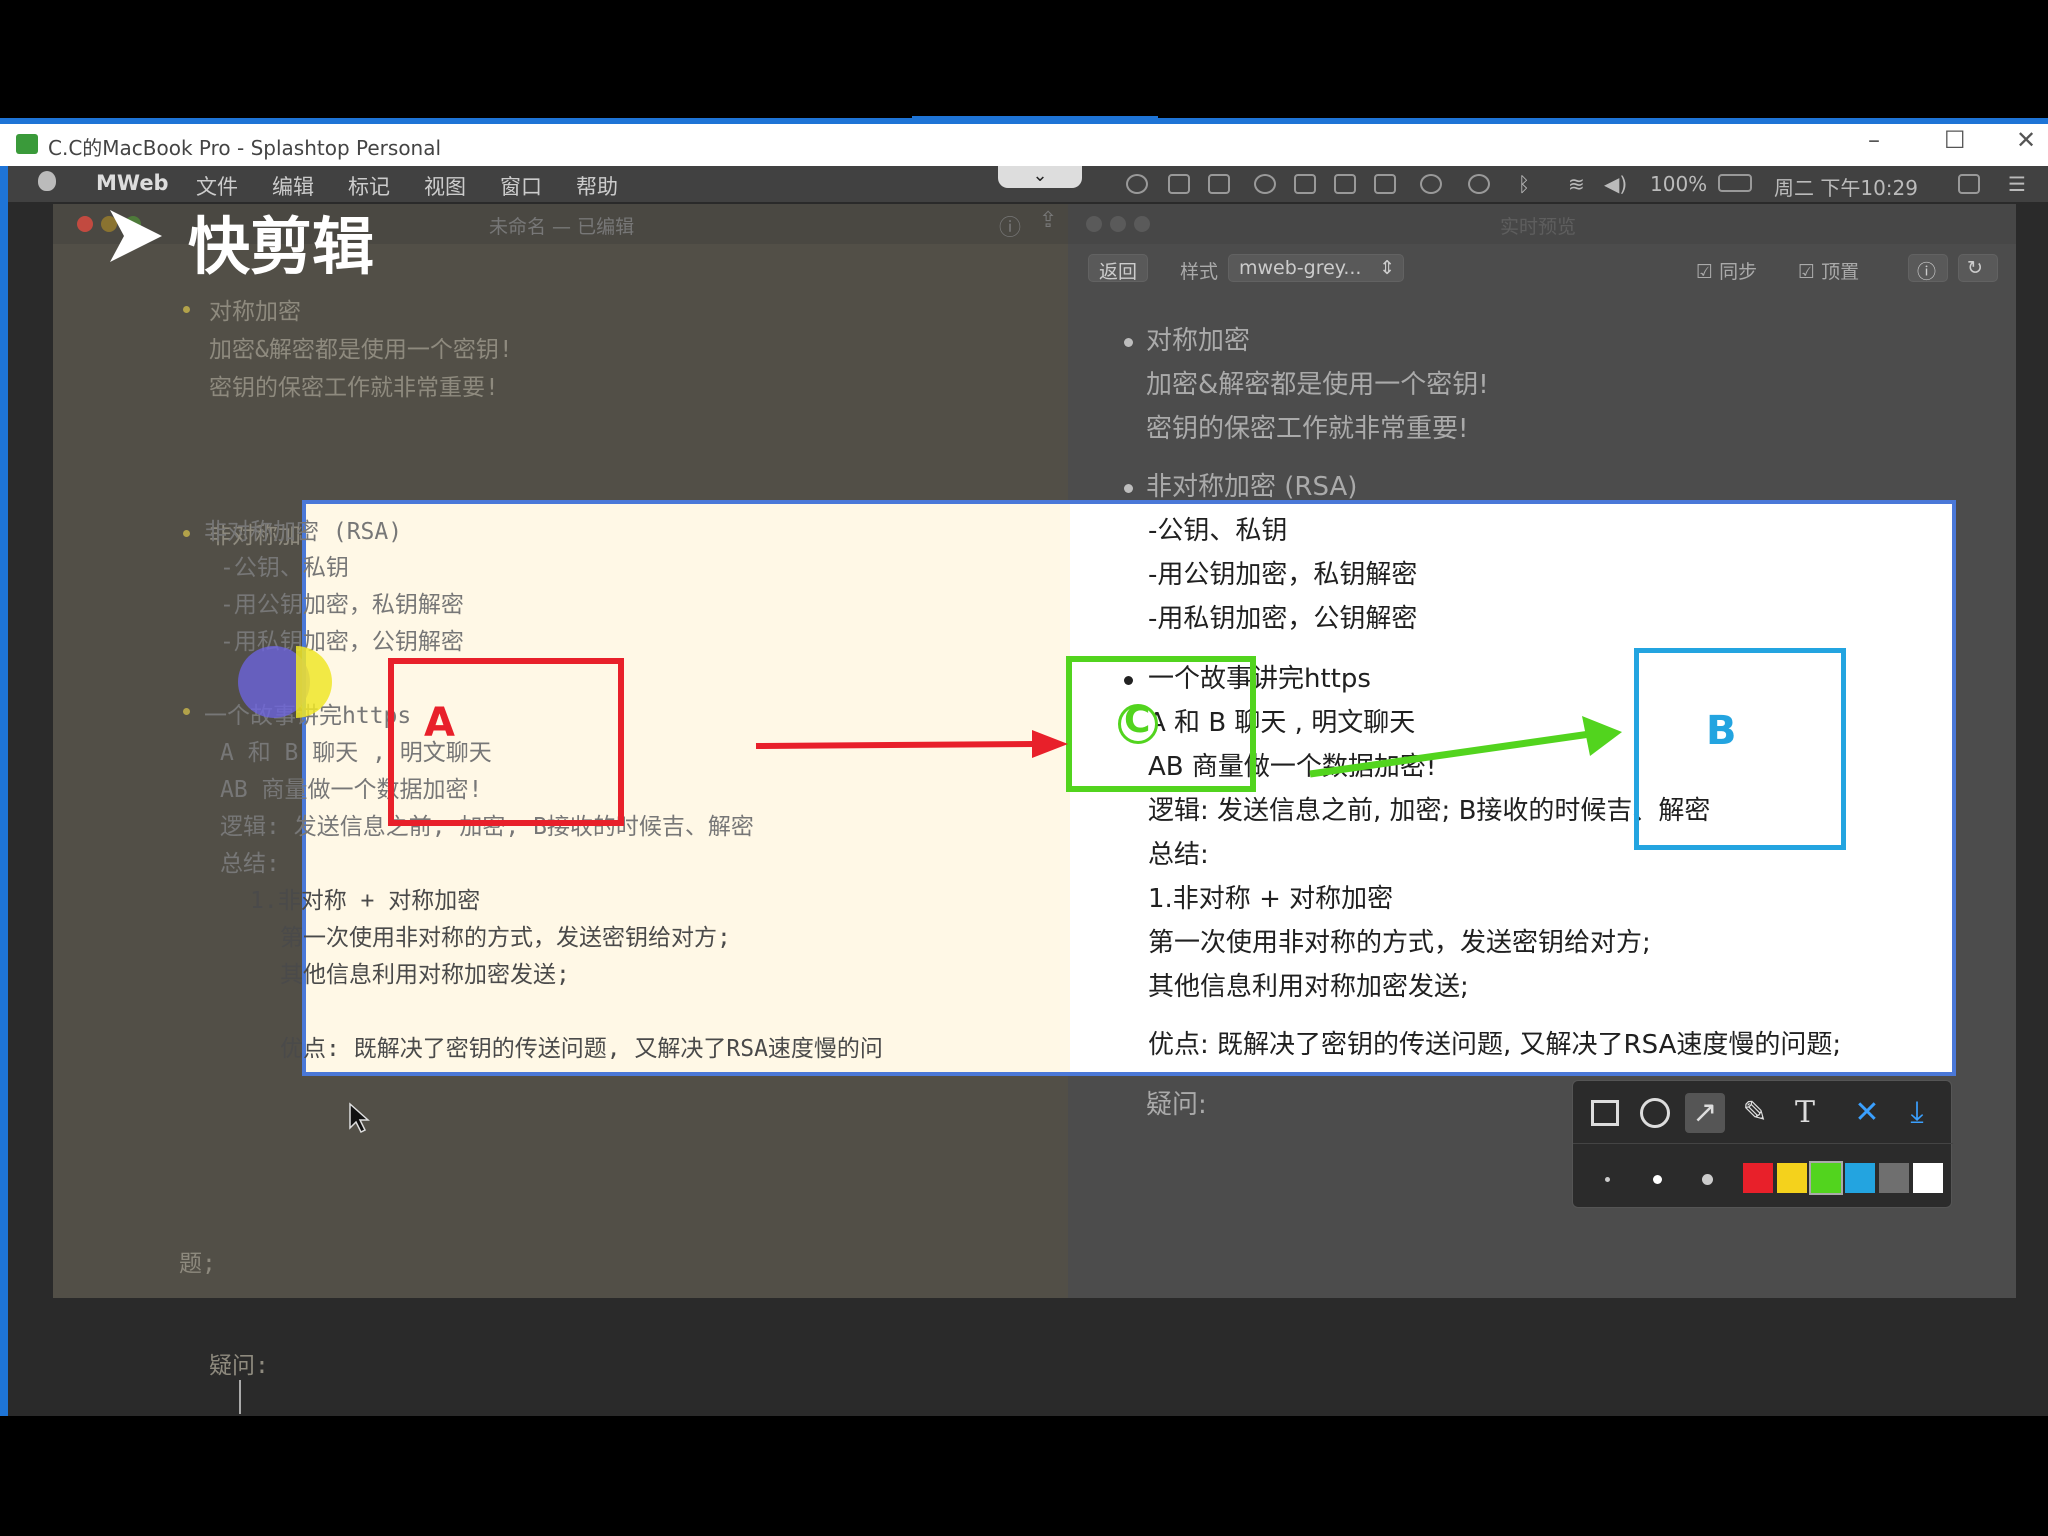 The height and width of the screenshot is (1536, 2048). Describe the element at coordinates (1431, 184) in the screenshot. I see `search-icon` at that location.